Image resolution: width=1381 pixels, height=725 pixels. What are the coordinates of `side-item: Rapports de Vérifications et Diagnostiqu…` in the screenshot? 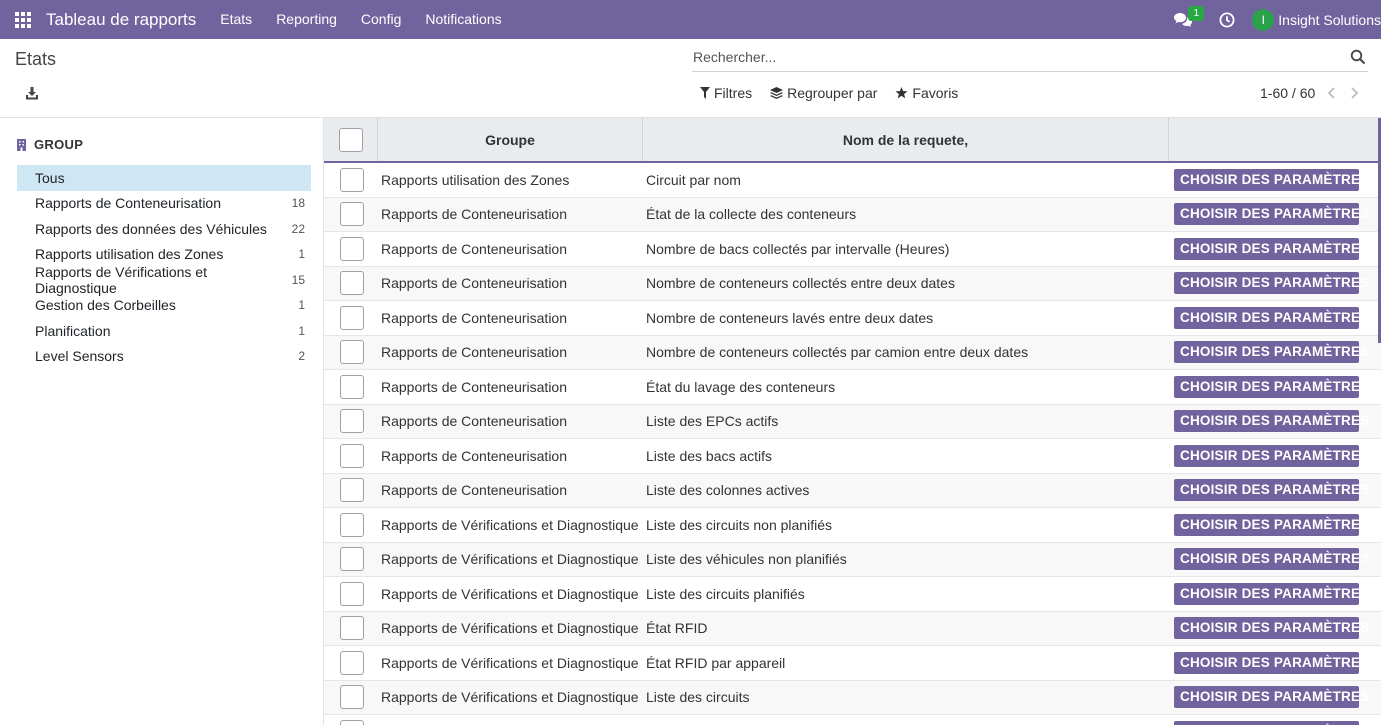 It's located at (164, 280).